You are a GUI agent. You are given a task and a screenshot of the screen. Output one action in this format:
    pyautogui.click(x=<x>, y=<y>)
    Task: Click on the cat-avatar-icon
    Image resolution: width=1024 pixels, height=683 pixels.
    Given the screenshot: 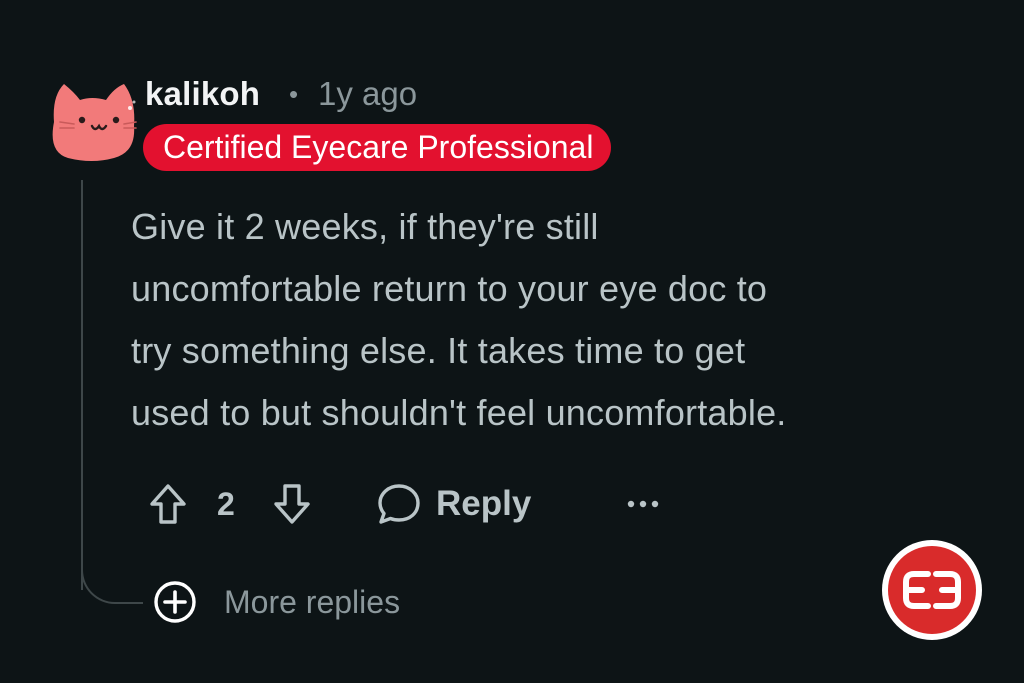 What is the action you would take?
    pyautogui.click(x=92, y=122)
    